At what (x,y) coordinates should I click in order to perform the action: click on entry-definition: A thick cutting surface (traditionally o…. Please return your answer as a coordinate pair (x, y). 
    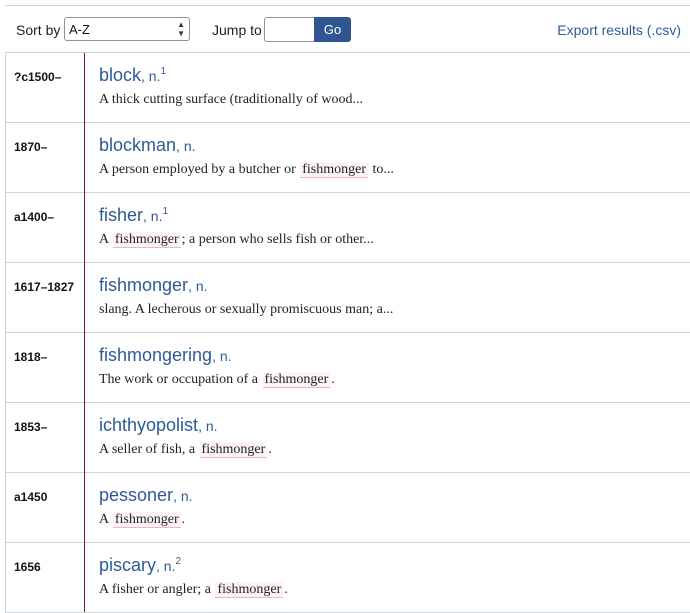
    Looking at the image, I should click on (231, 100).